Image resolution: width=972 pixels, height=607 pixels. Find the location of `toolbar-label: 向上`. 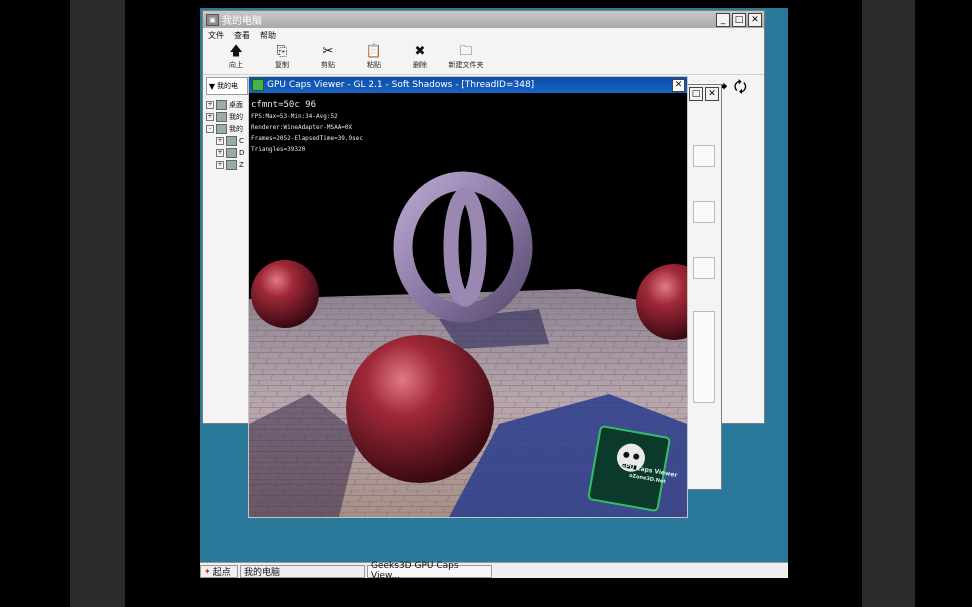

toolbar-label: 向上 is located at coordinates (236, 65).